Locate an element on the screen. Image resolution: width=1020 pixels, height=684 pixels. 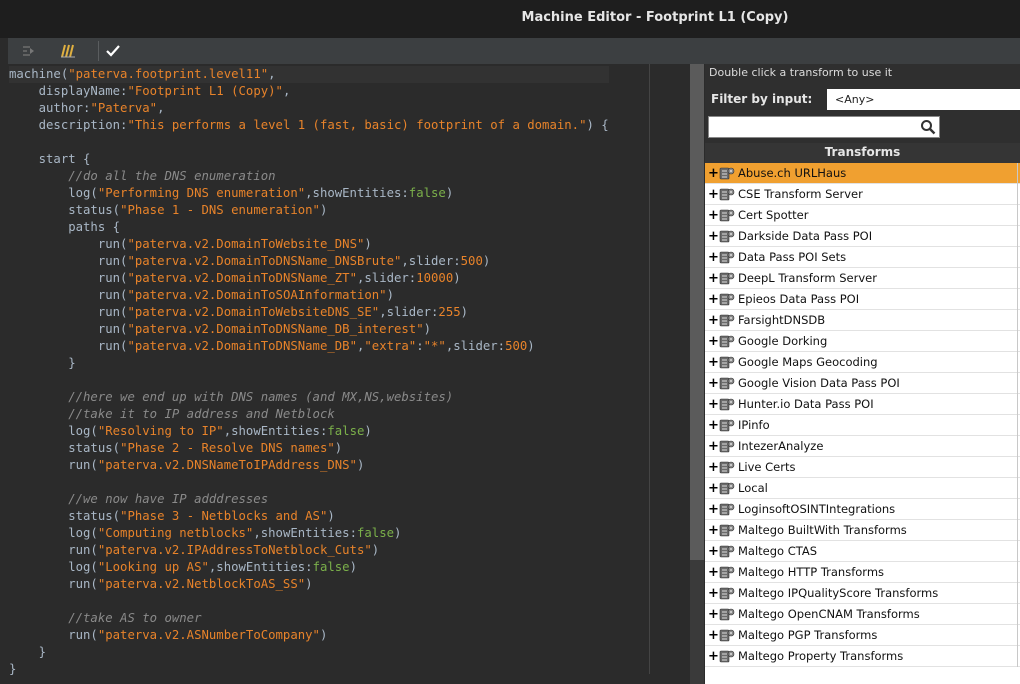
search-icon is located at coordinates (928, 129).